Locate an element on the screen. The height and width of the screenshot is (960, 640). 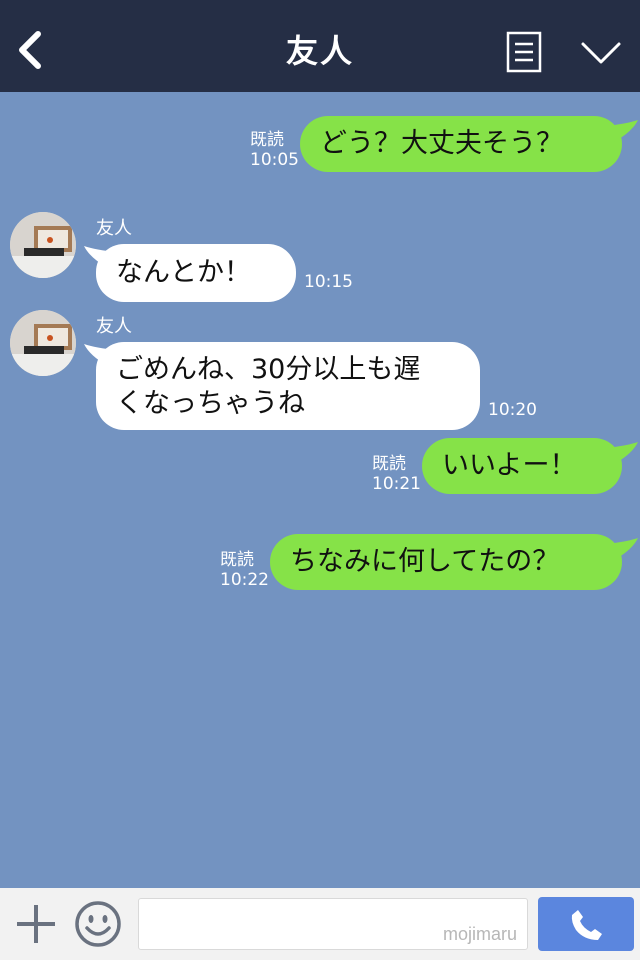
message-text: なんとか！ is located at coordinates (183, 272).